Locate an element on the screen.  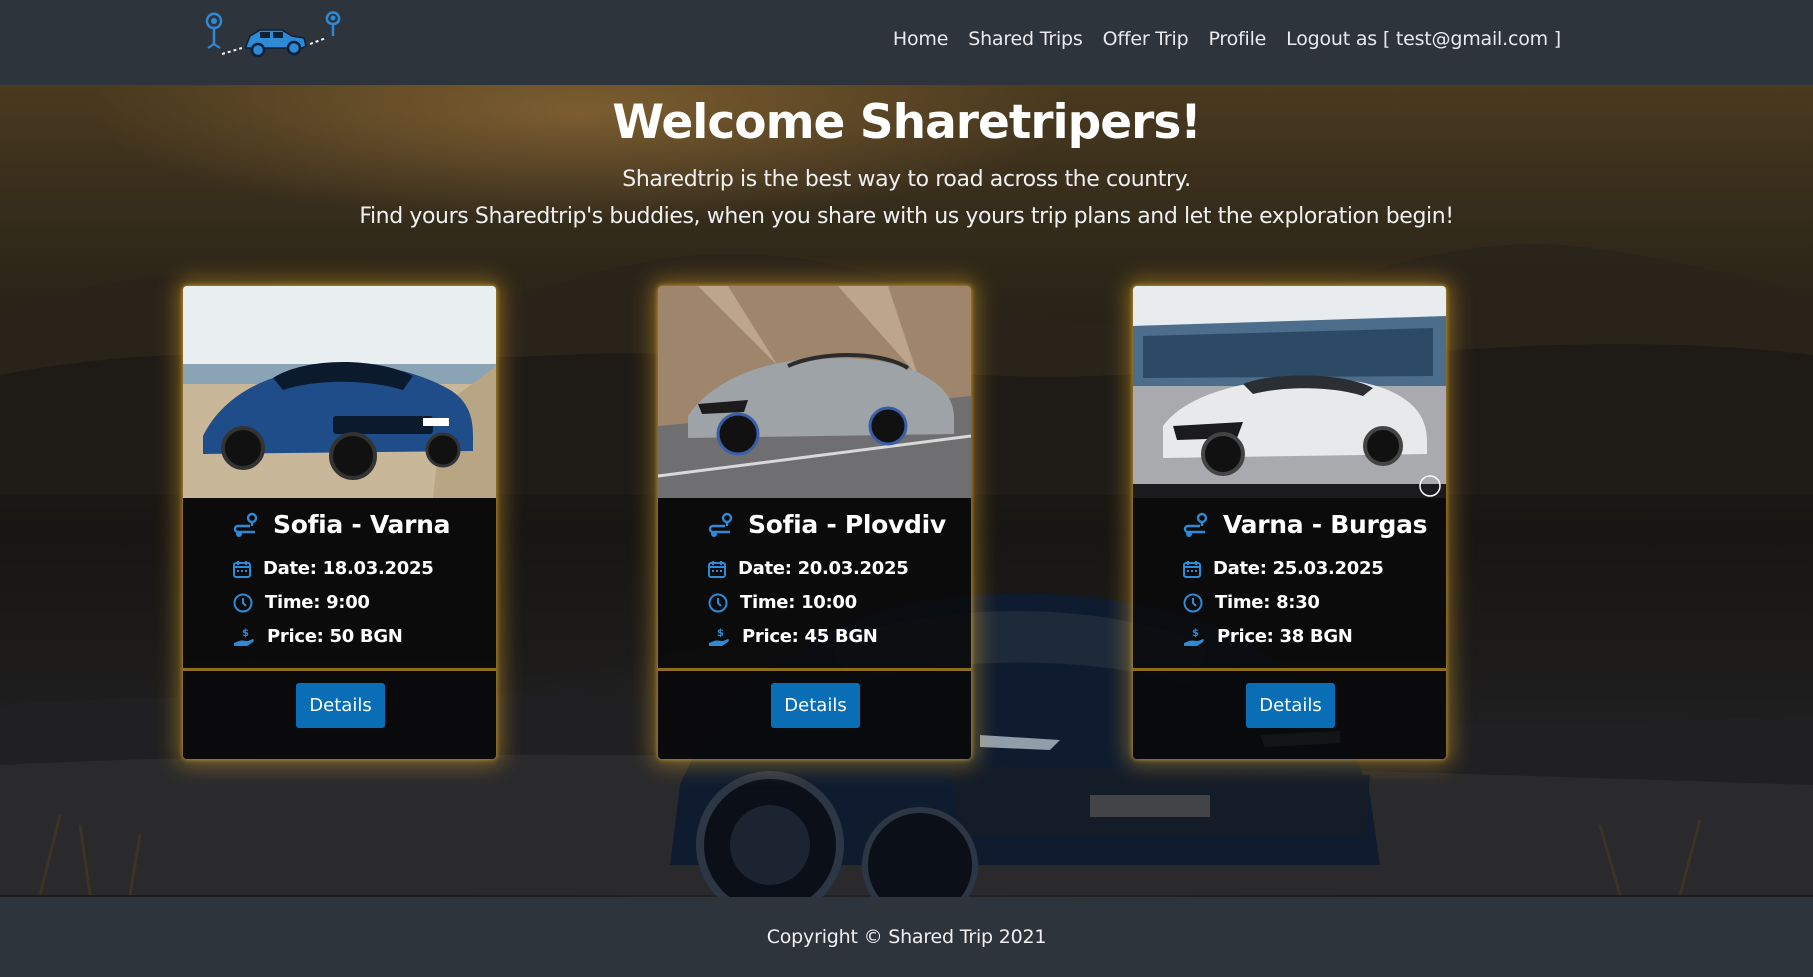
trip-date: Date: 18.03.2025 is located at coordinates (348, 568).